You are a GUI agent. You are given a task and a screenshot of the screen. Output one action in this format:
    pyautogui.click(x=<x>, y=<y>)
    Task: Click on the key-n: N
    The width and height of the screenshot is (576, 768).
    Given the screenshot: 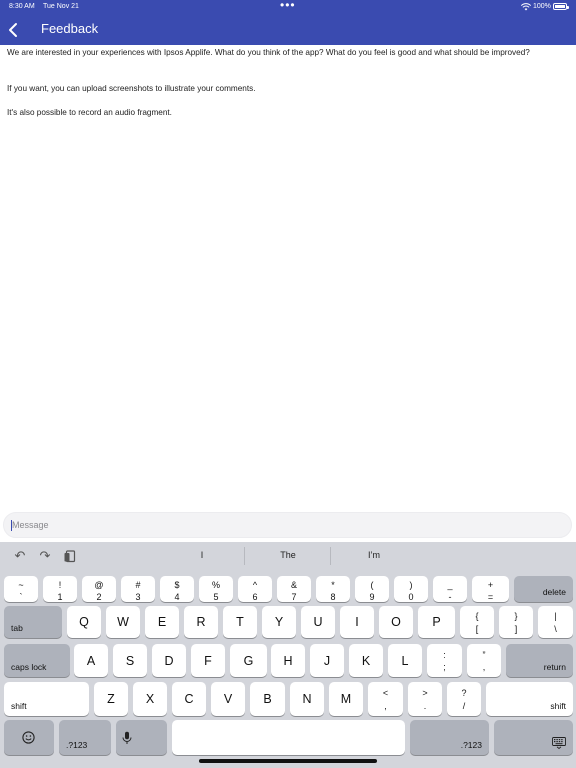 What is the action you would take?
    pyautogui.click(x=307, y=699)
    